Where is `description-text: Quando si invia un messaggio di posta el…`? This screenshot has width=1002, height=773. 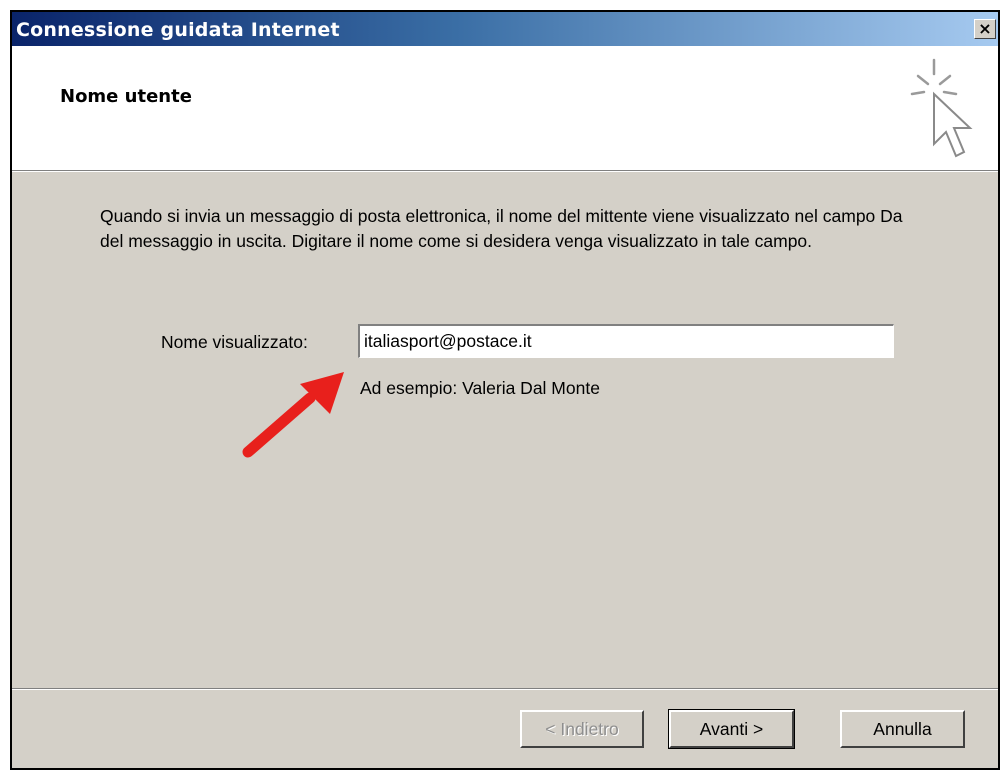 description-text: Quando si invia un messaggio di posta el… is located at coordinates (501, 228).